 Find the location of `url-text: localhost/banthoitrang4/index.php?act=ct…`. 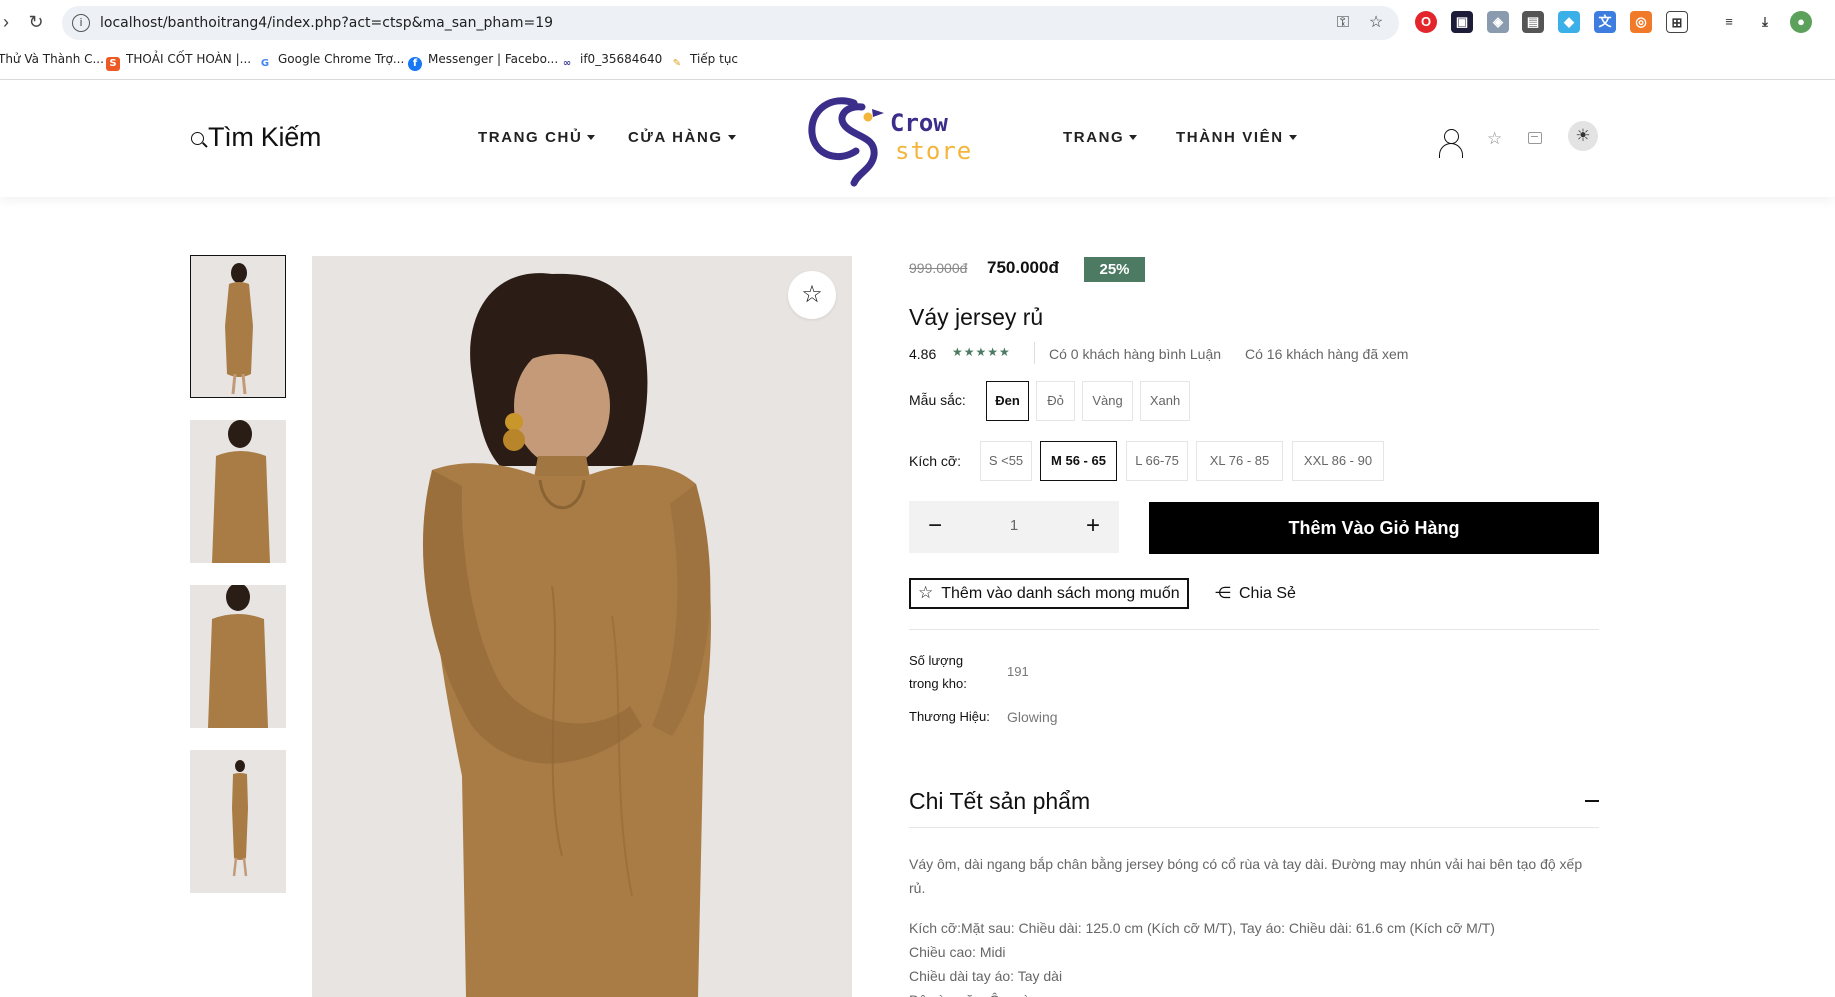

url-text: localhost/banthoitrang4/index.php?act=ct… is located at coordinates (327, 23).